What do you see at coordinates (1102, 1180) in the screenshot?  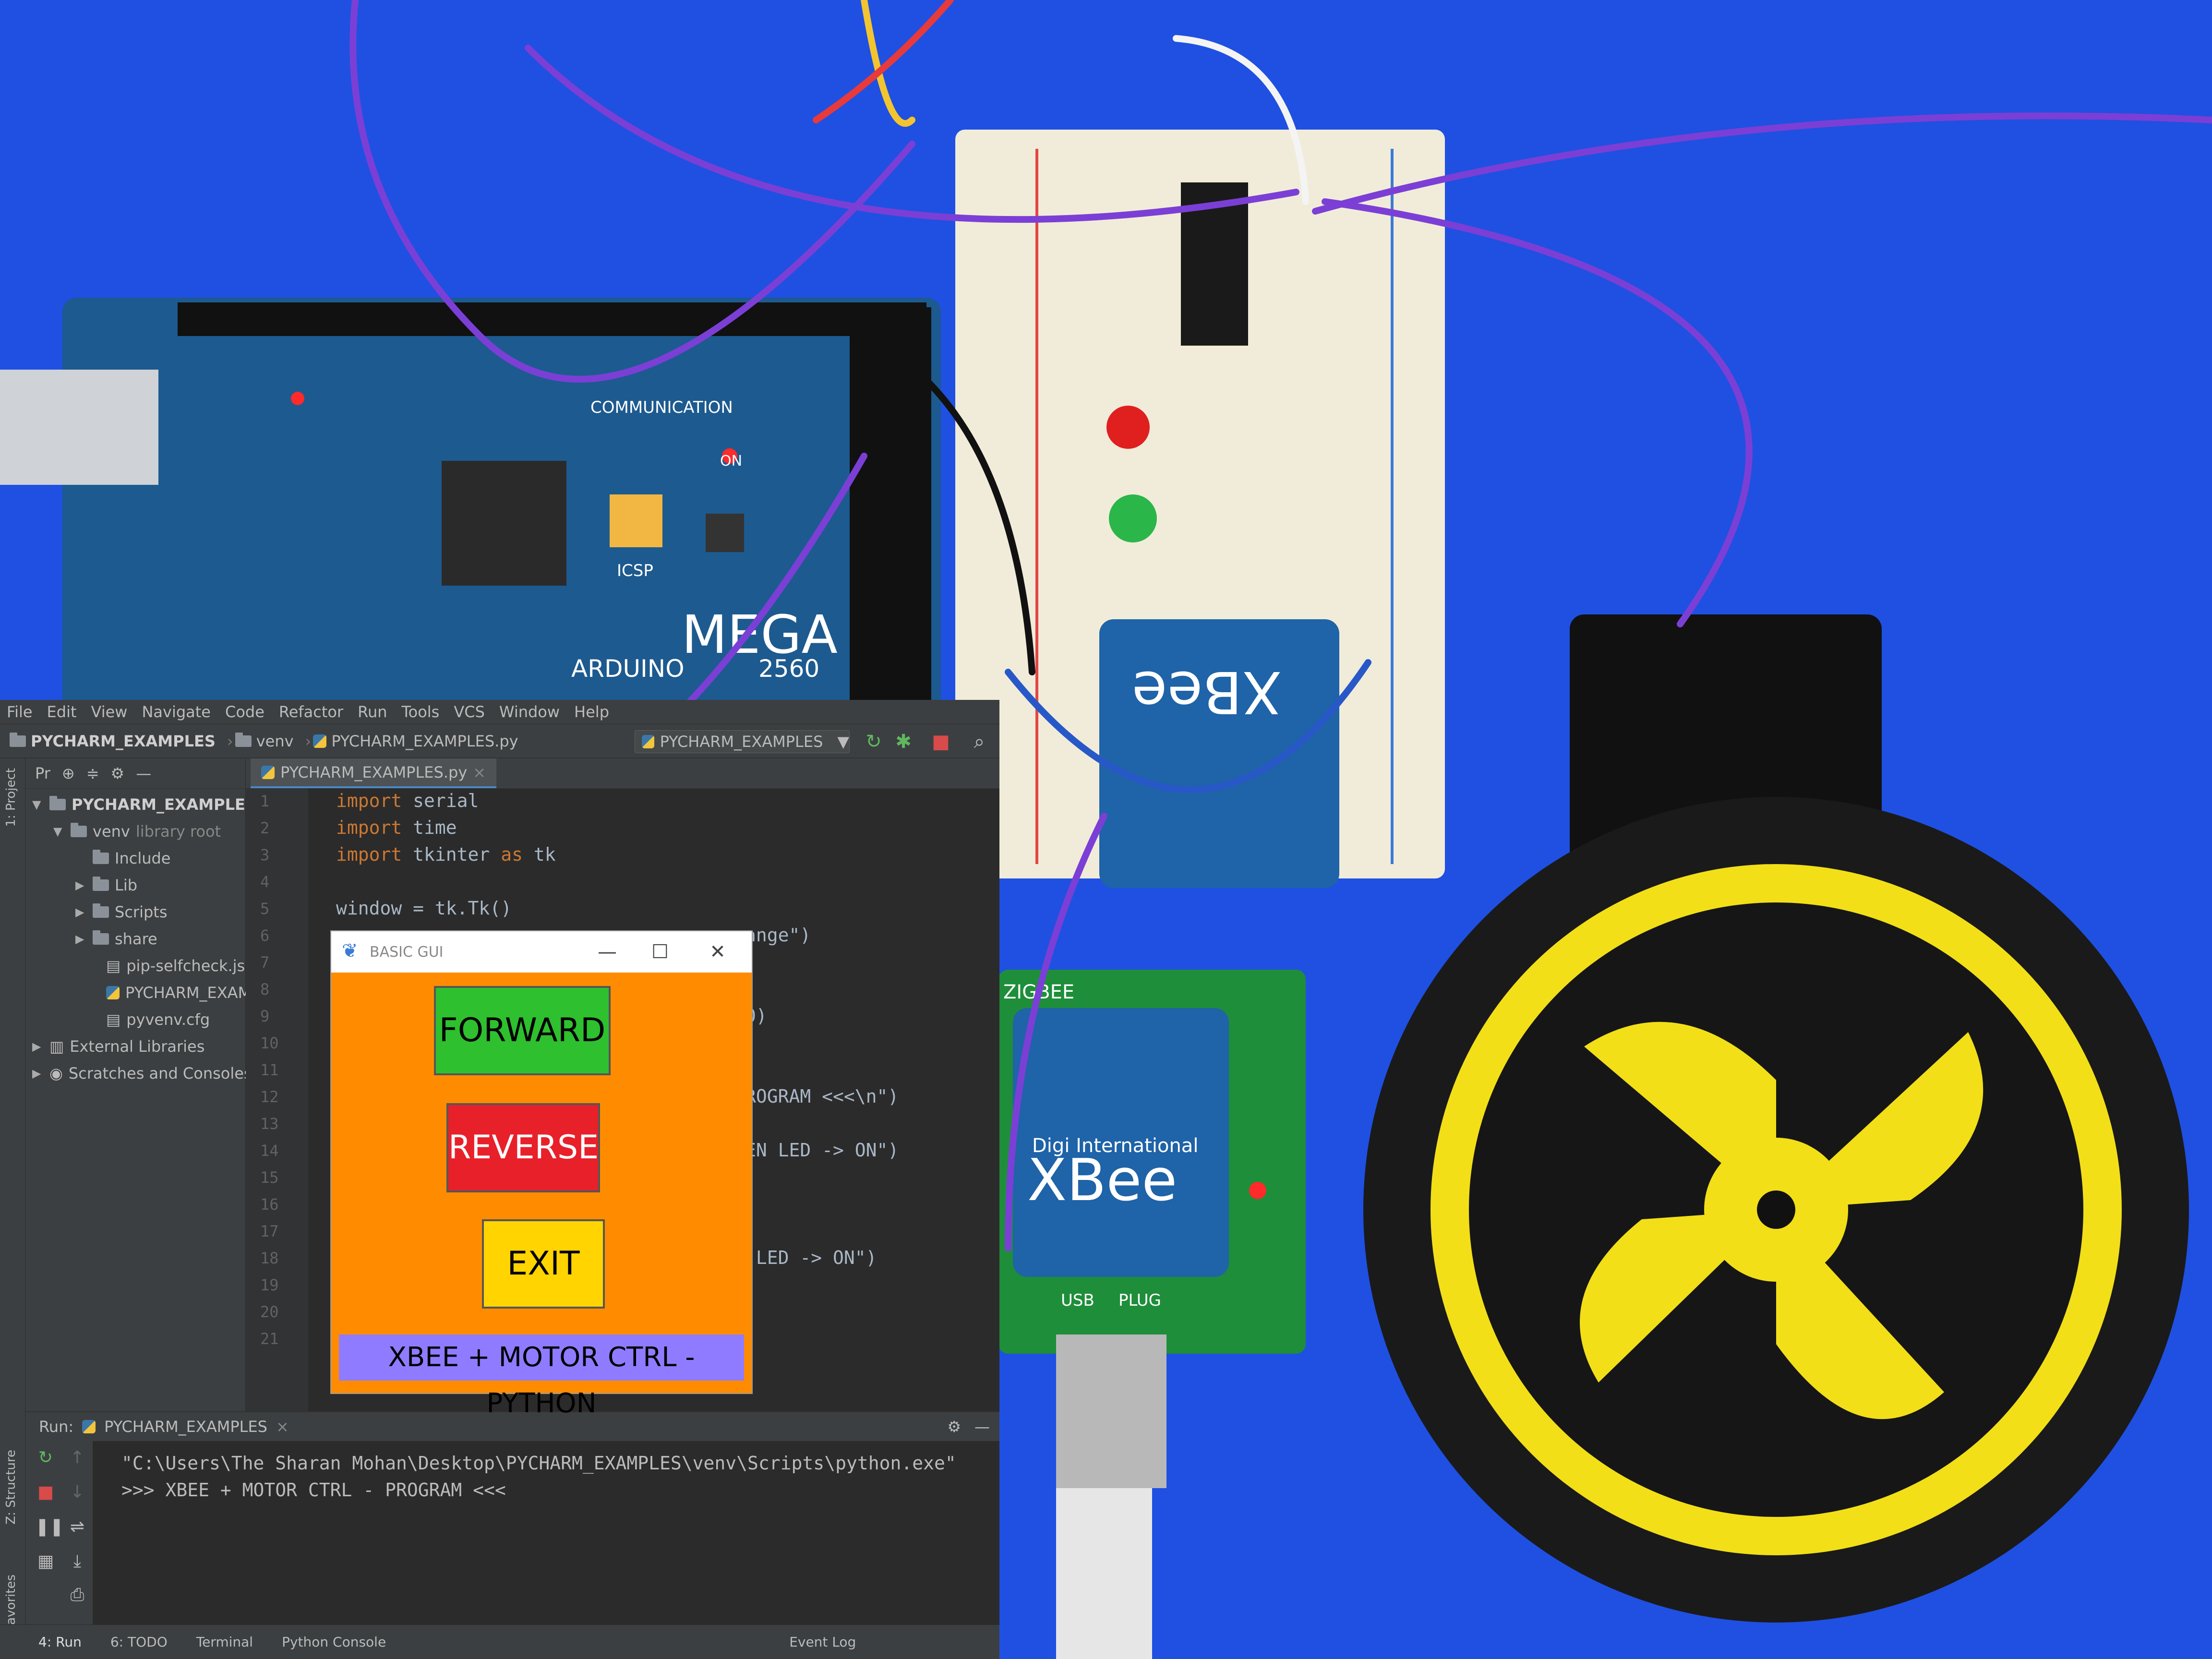 I see `xbee-bottom-label: XBee` at bounding box center [1102, 1180].